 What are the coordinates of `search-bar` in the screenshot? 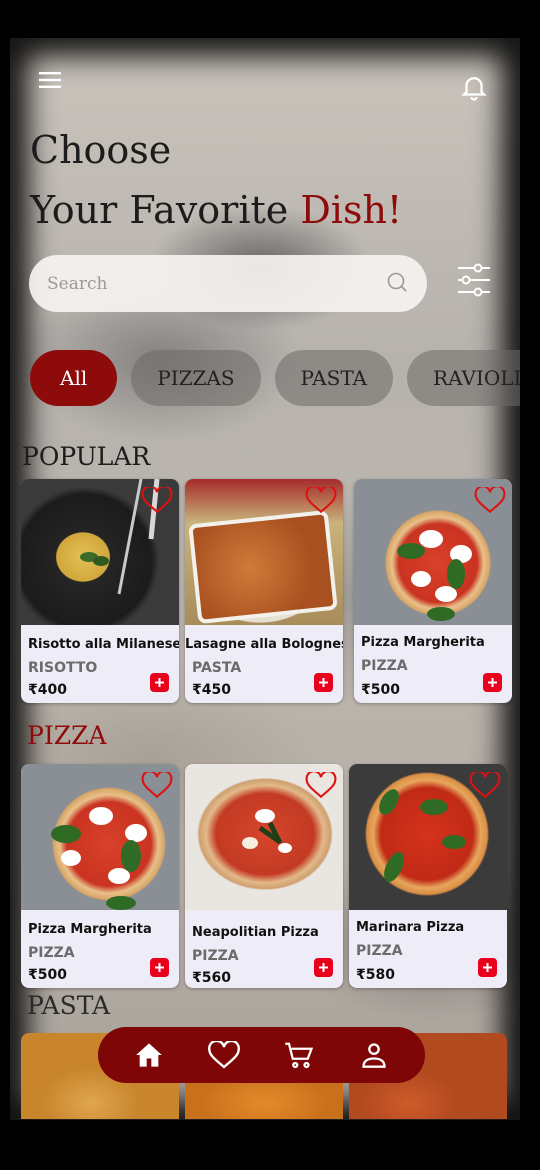 It's located at (228, 283).